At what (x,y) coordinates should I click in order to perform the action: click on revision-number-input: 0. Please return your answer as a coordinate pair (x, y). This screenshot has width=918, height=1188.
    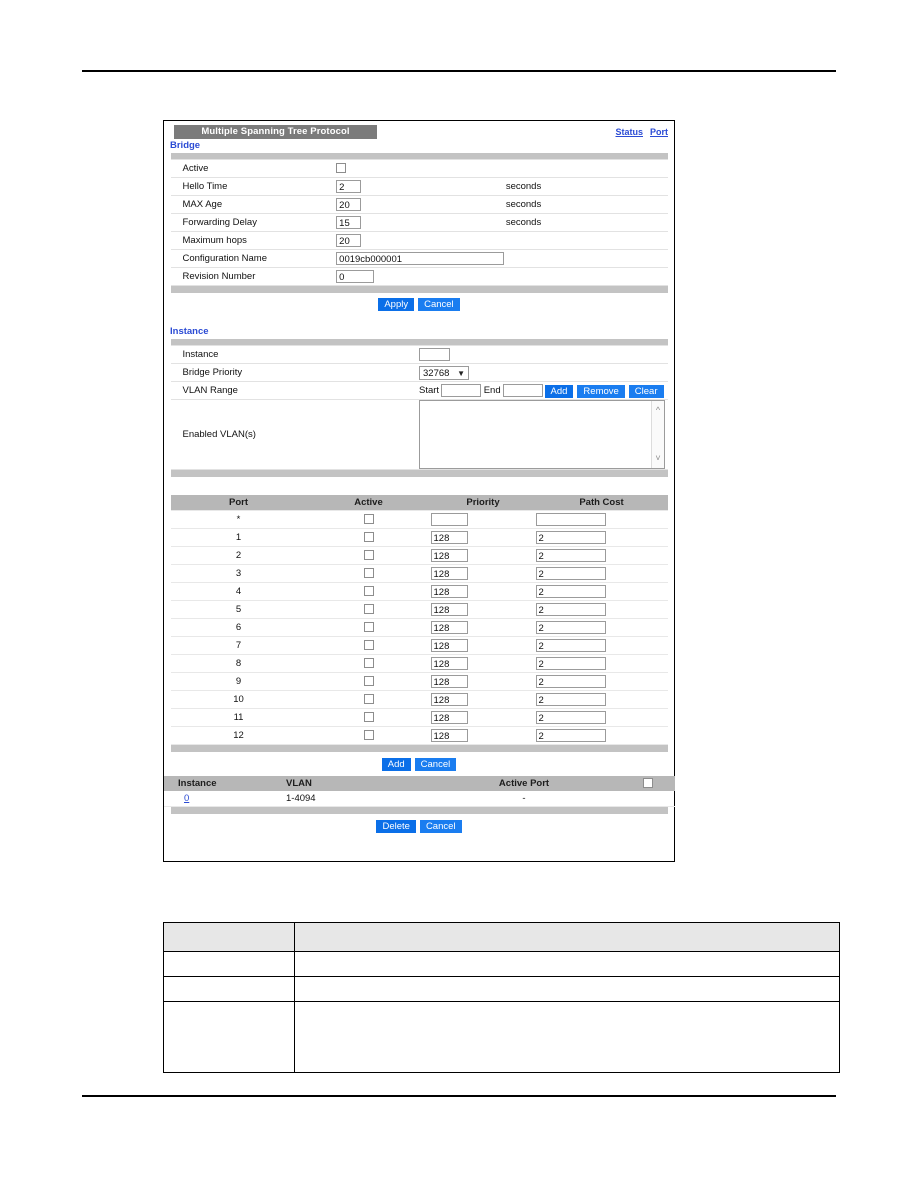
    Looking at the image, I should click on (355, 276).